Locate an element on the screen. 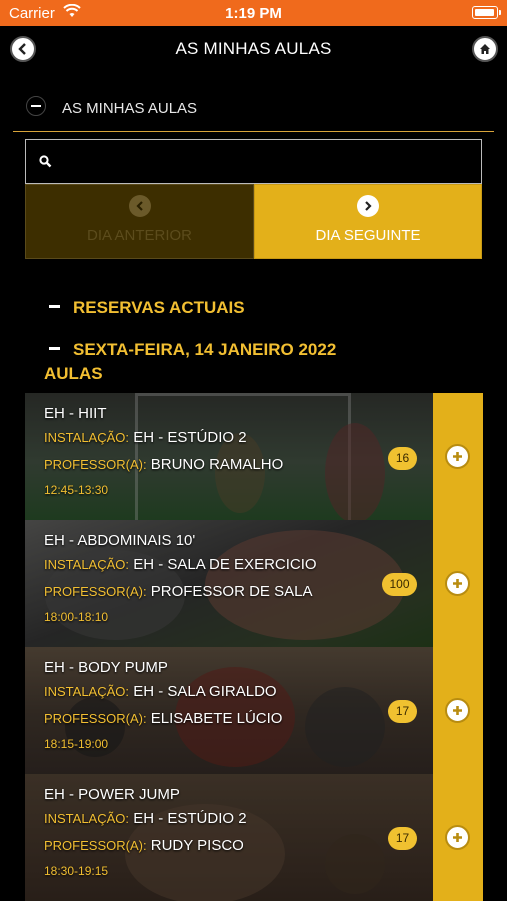 Image resolution: width=507 pixels, height=901 pixels. count-badge: 100 is located at coordinates (399, 584).